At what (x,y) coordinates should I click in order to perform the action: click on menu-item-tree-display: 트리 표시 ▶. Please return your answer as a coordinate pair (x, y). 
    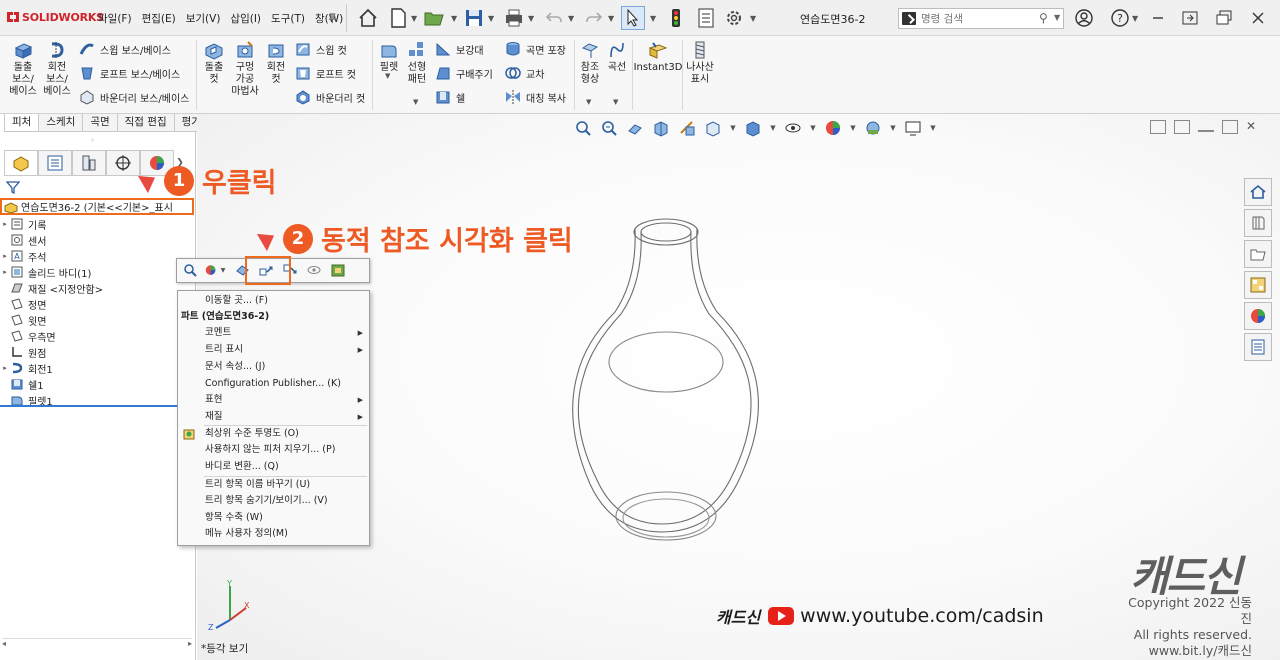
    Looking at the image, I should click on (273, 350).